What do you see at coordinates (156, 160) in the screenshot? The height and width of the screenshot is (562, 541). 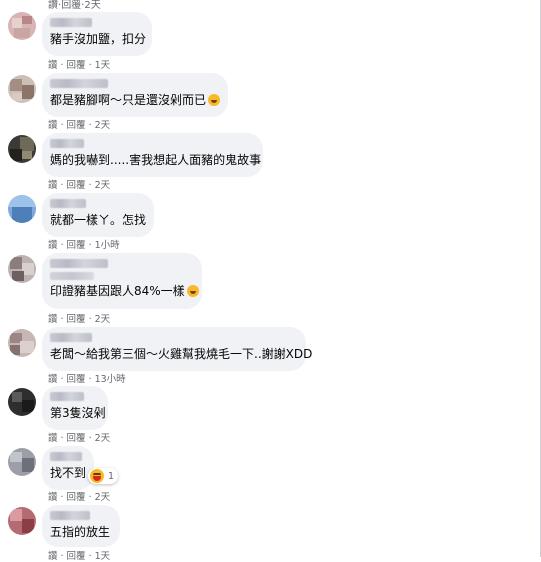 I see `comment-text: 媽的我嚇到.....害我想起人面豬的鬼故事` at bounding box center [156, 160].